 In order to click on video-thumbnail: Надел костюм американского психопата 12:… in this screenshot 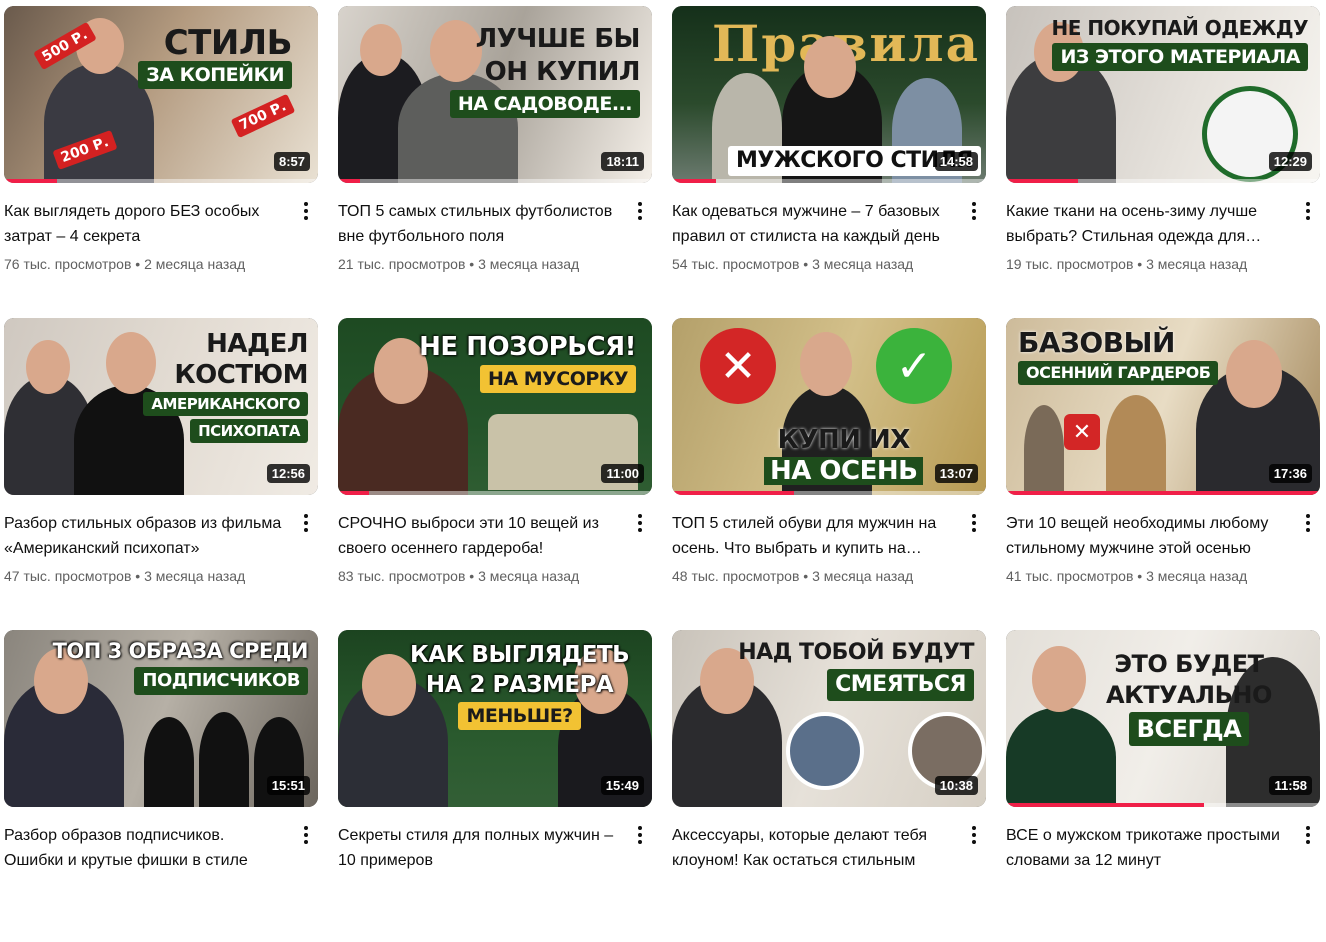, I will do `click(161, 406)`.